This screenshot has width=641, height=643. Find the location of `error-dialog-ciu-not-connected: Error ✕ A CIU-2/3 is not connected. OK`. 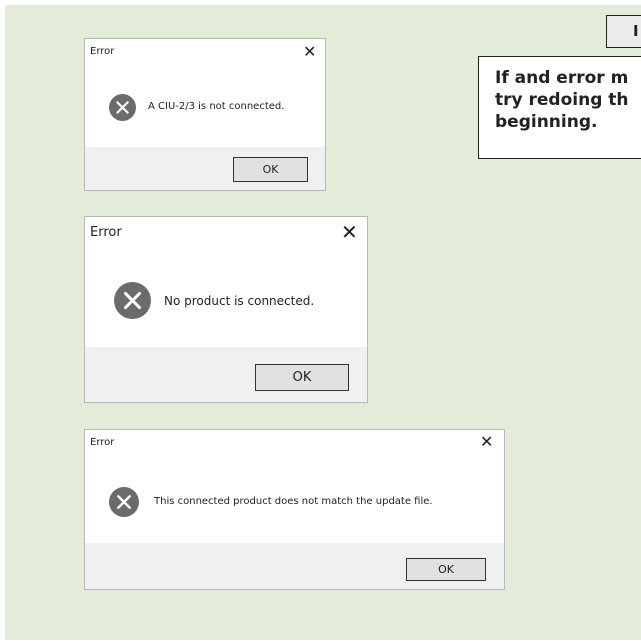

error-dialog-ciu-not-connected: Error ✕ A CIU-2/3 is not connected. OK is located at coordinates (205, 114).